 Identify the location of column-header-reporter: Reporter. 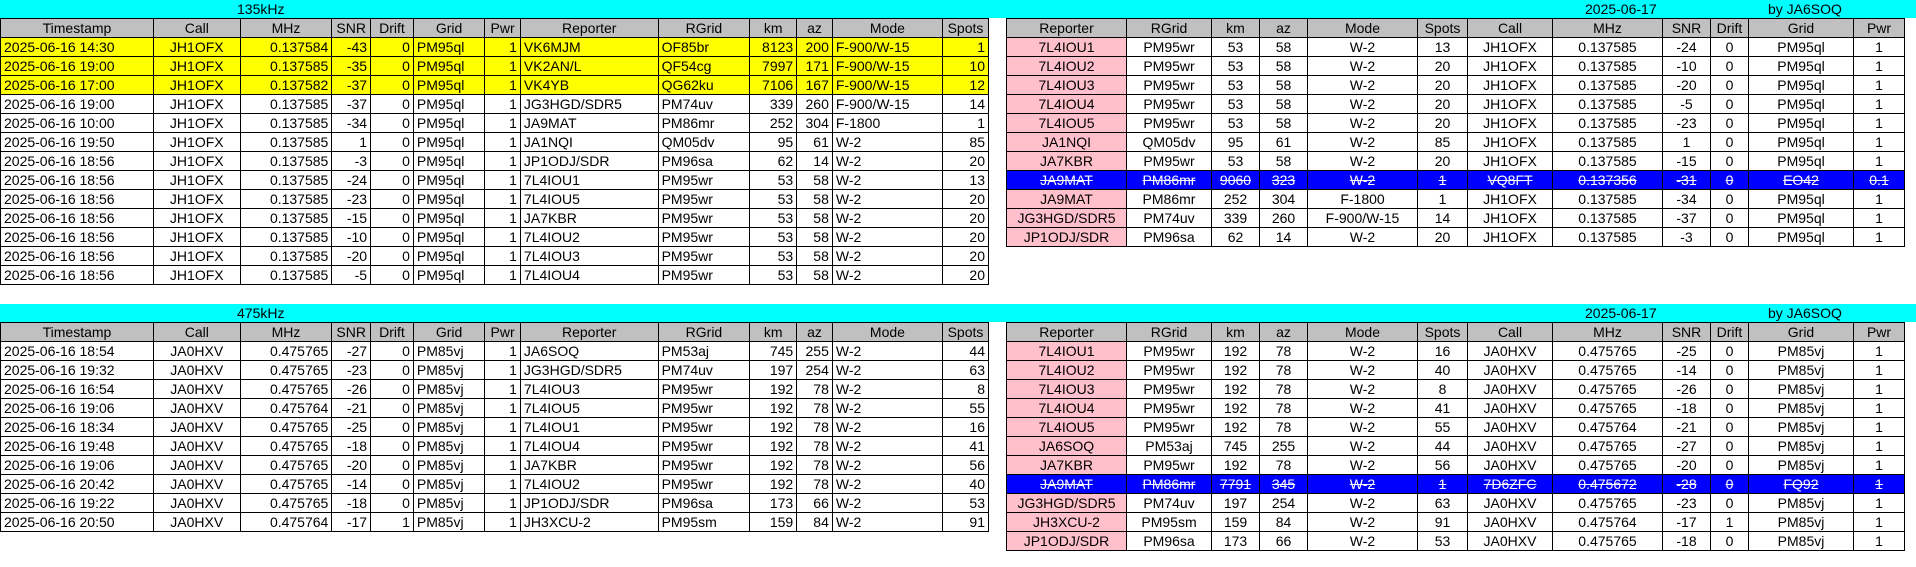
(589, 332).